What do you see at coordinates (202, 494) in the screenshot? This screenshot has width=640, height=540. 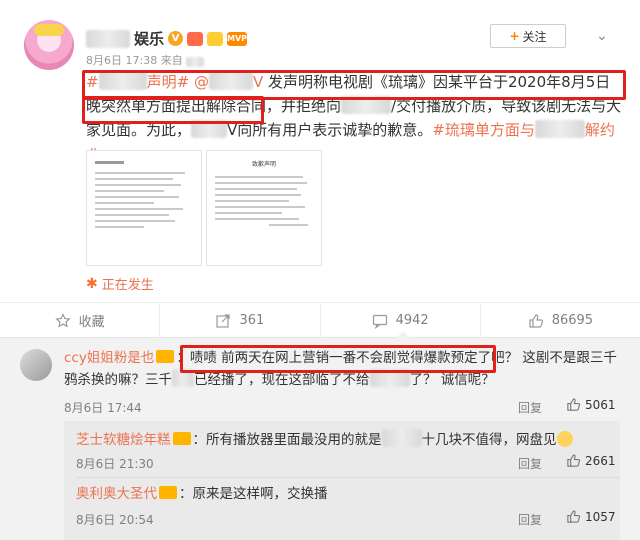 I see `reply-2: 奥利奥大圣代 ：原来是这样啊，交换播` at bounding box center [202, 494].